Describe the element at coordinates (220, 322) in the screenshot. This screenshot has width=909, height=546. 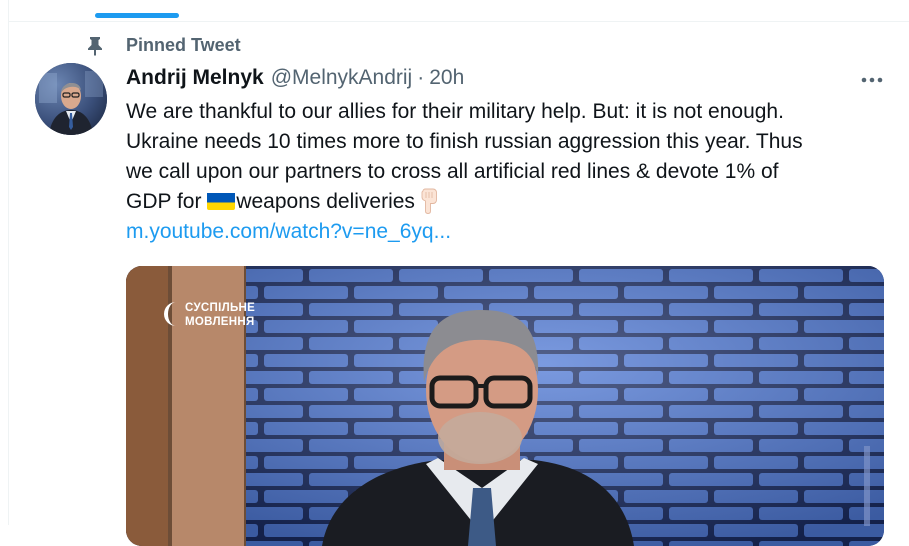
I see `broadcaster-name-line: МОВЛЕННЯ` at that location.